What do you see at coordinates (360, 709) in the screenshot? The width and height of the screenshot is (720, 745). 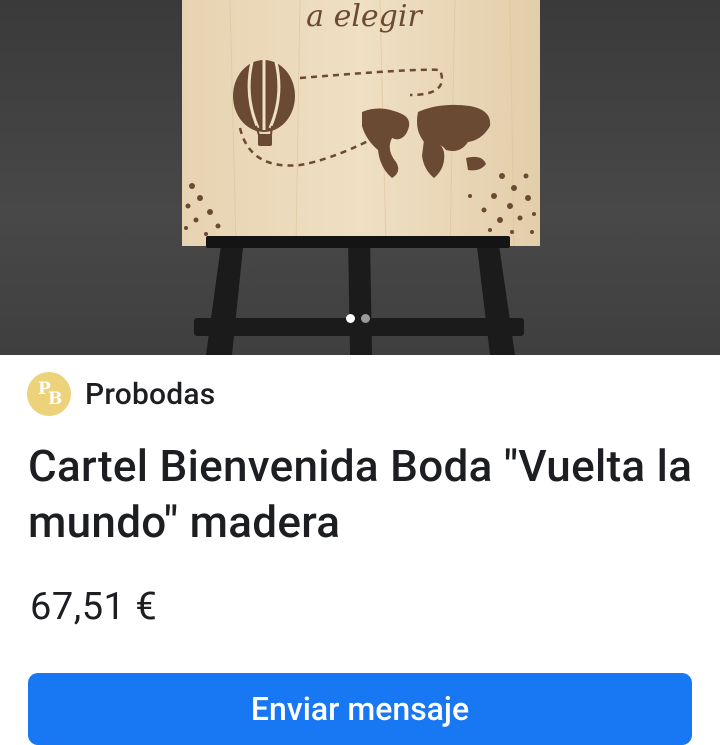 I see `send-message-button: Enviar mensaje` at bounding box center [360, 709].